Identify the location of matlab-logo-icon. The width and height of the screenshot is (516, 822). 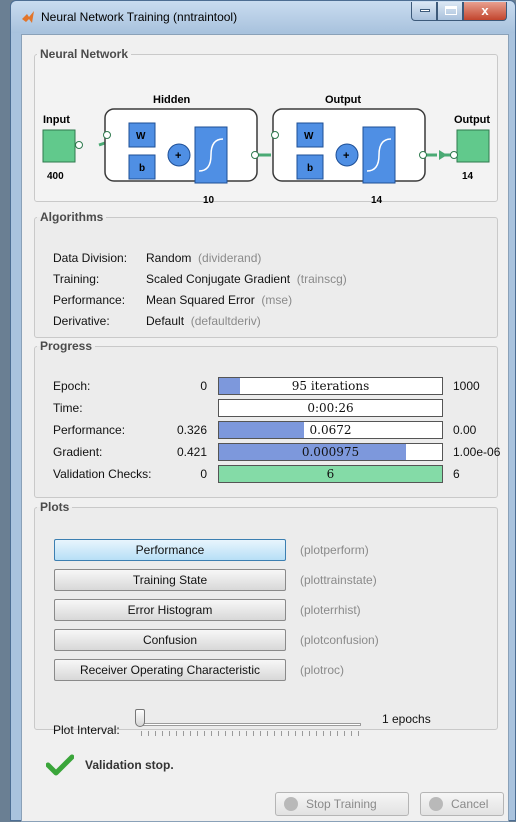
(28, 17).